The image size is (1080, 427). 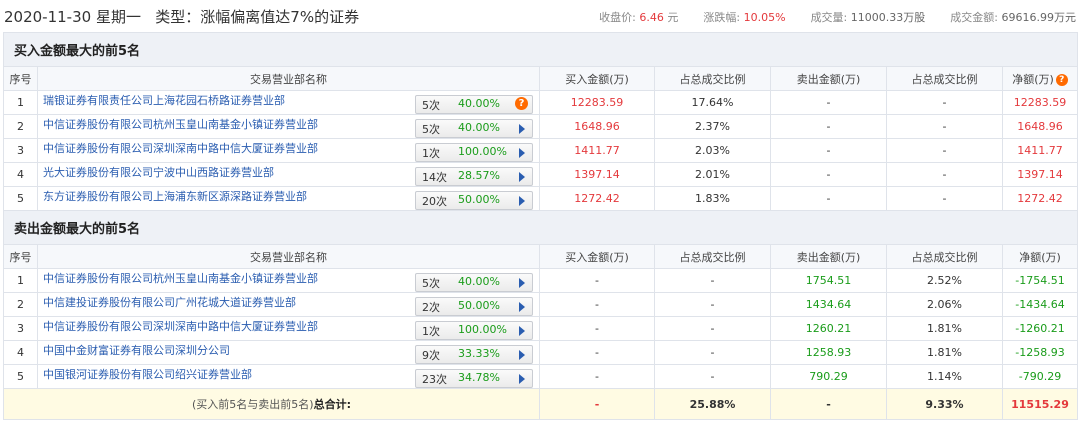 I want to click on column-header-row: 序号 交易营业部名称 买入金额(万) 占总成交比例 卖出金额(万) 占总成交比例 净额(万), so click(x=540, y=256).